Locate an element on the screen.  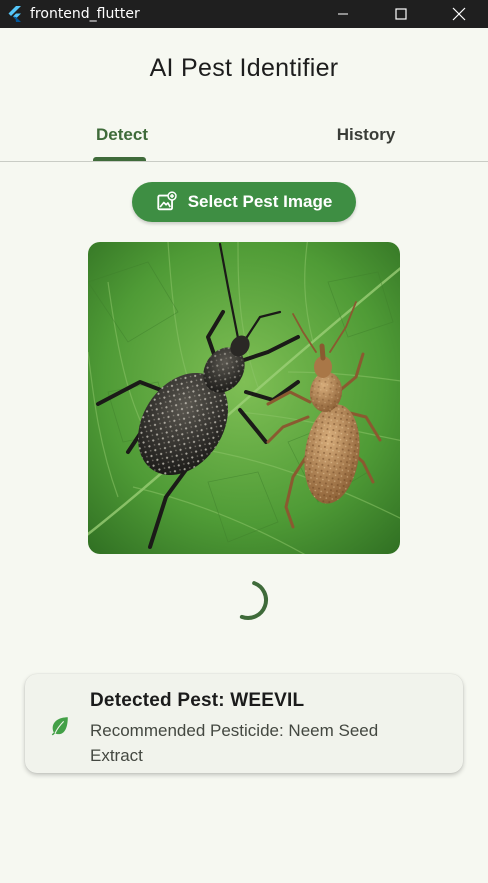
select-pest-image-button: Select Pest Image is located at coordinates (244, 202).